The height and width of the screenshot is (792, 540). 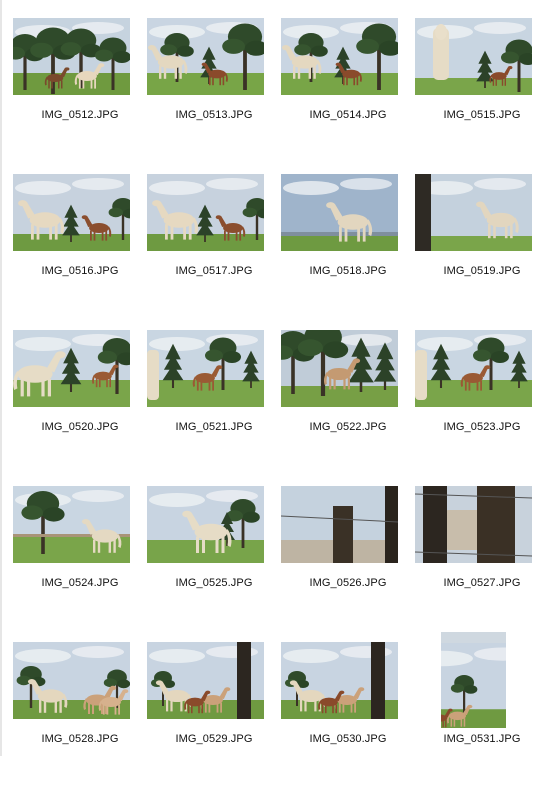 I want to click on file-tile: IMG_0514.JPG, so click(x=348, y=93).